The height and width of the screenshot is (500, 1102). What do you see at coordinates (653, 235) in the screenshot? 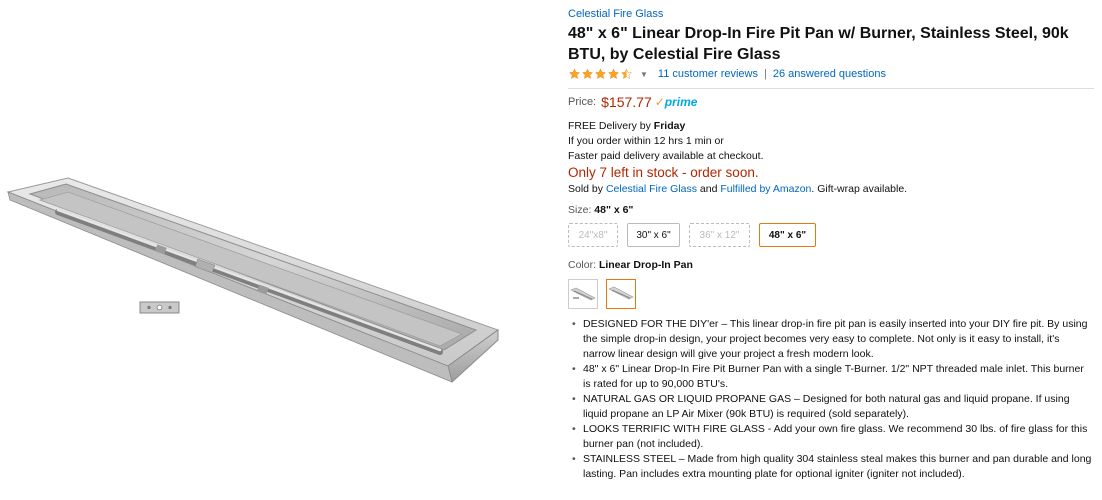
I see `size-option-30x6: 30" x 6"` at bounding box center [653, 235].